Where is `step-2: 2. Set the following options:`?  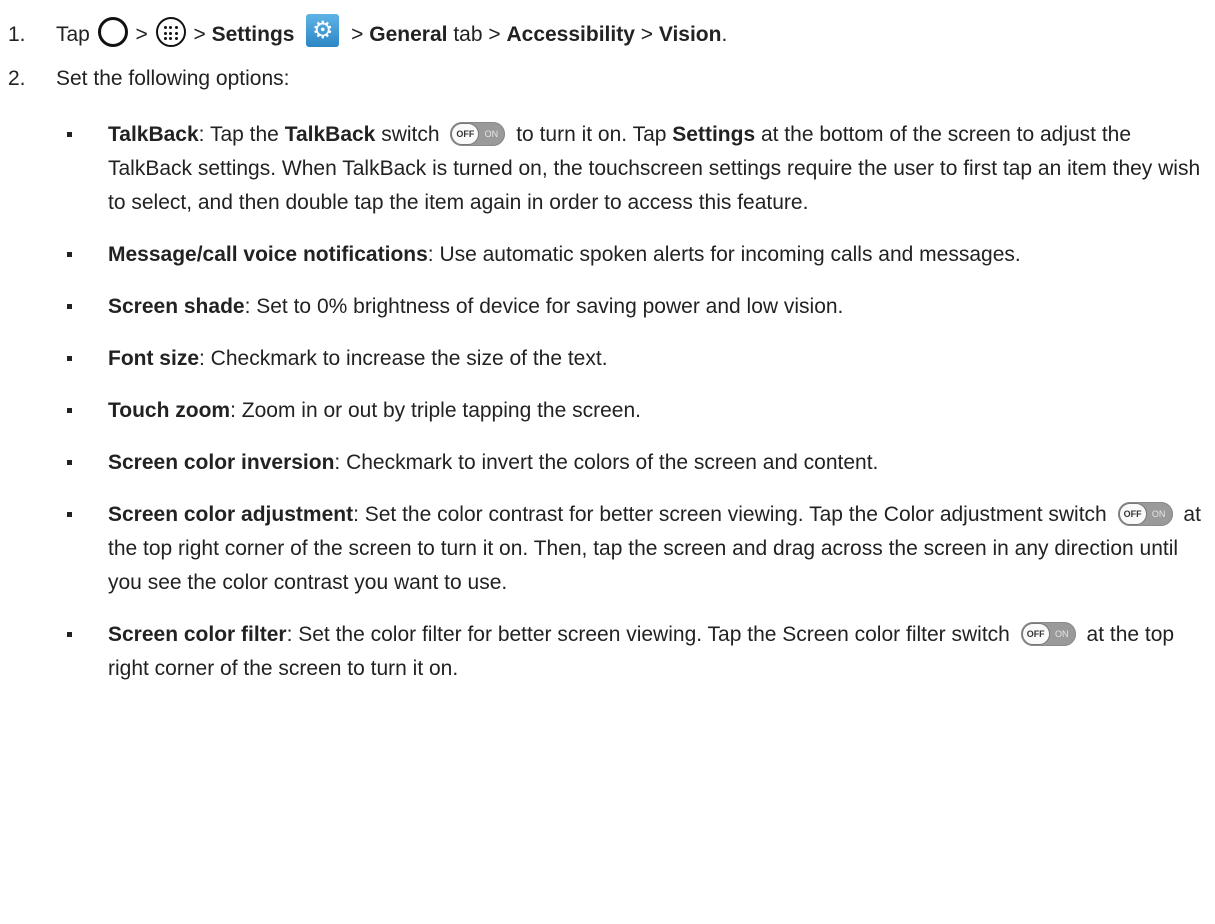 step-2: 2. Set the following options: is located at coordinates (603, 79).